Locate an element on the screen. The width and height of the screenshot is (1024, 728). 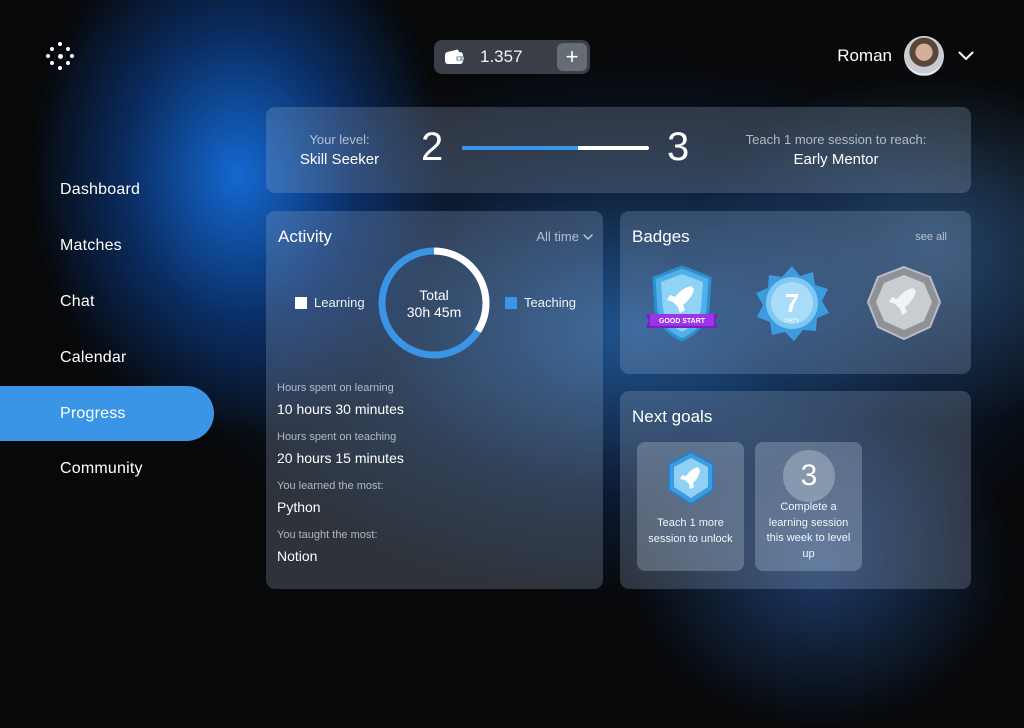
seven-days-star-badge-icon: 7 DAYS is located at coordinates (792, 304).